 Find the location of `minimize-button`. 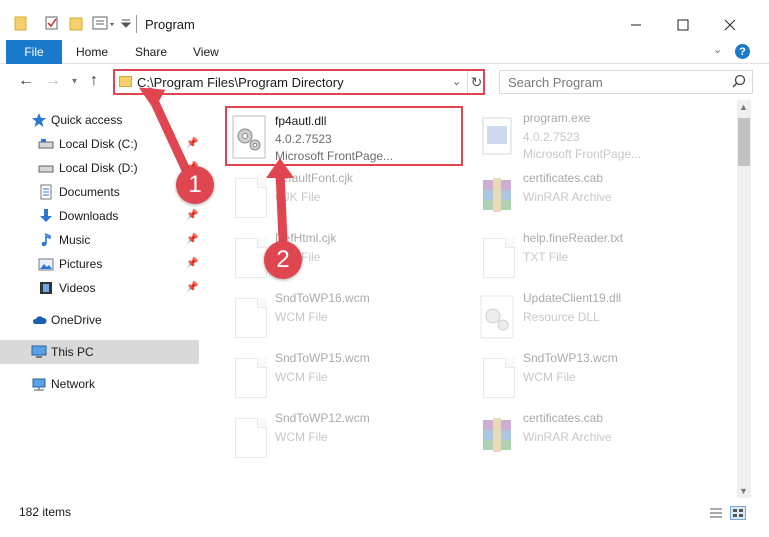

minimize-button is located at coordinates (636, 25).